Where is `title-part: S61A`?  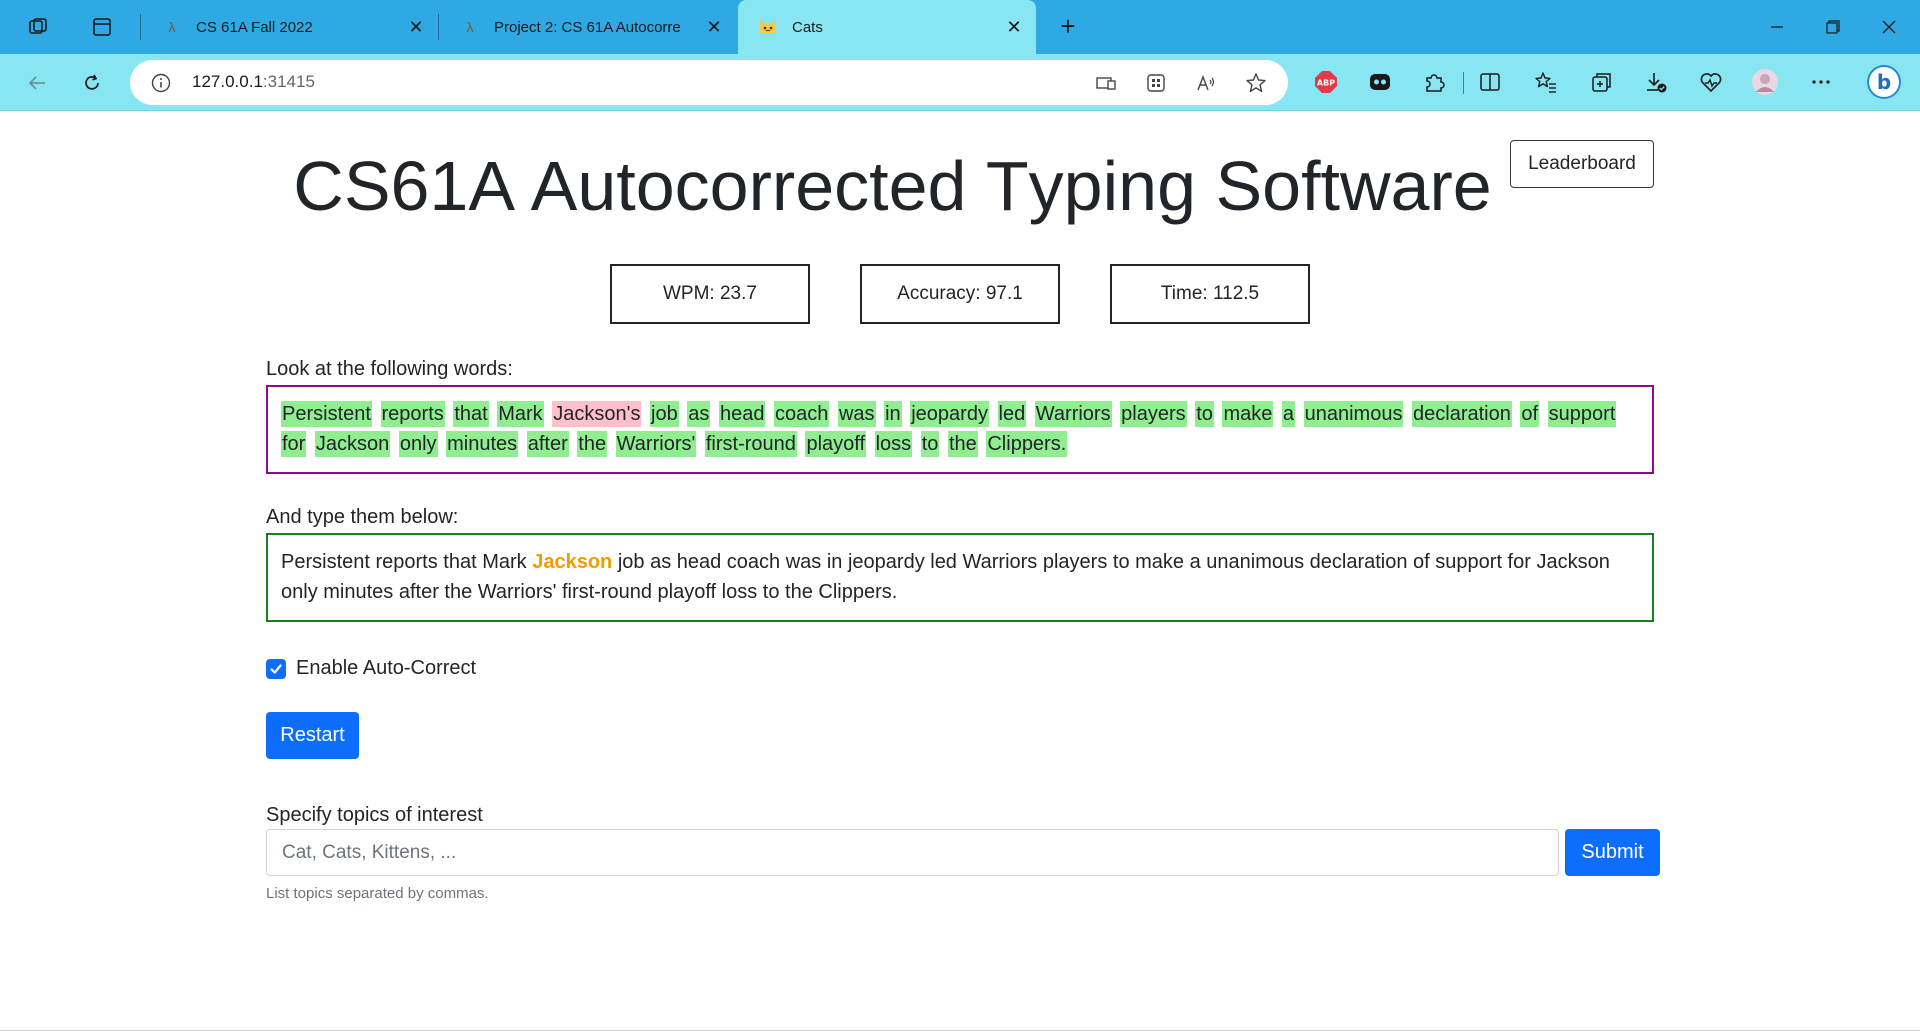
title-part: S61A is located at coordinates (437, 186).